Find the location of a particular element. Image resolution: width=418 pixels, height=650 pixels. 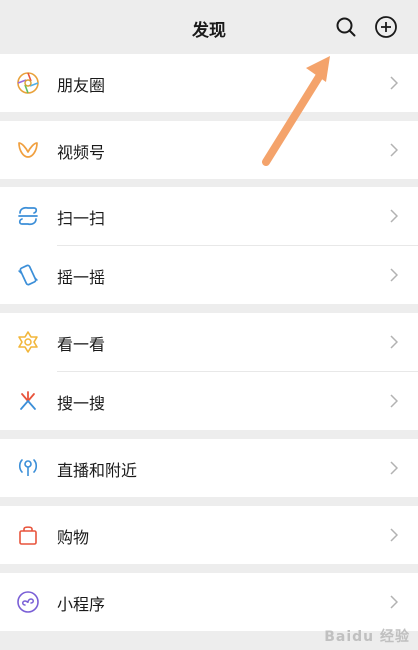

group-mini-programs: 小程序 is located at coordinates (209, 602).